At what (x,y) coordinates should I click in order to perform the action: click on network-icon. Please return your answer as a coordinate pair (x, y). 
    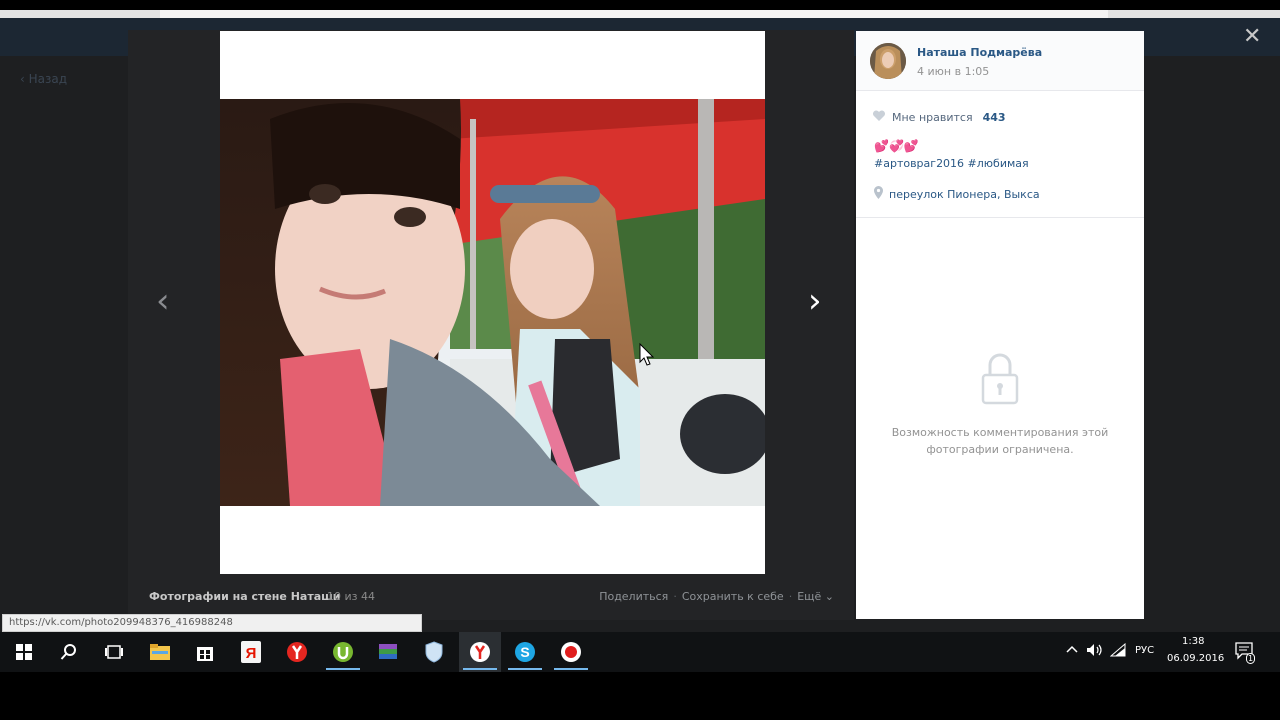
    Looking at the image, I should click on (1117, 651).